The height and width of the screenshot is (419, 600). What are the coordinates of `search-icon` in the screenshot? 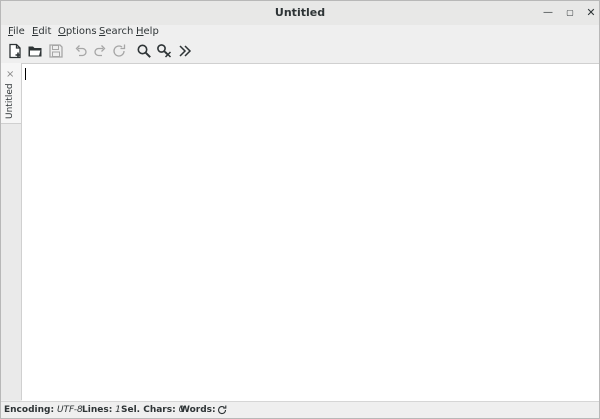 It's located at (144, 51).